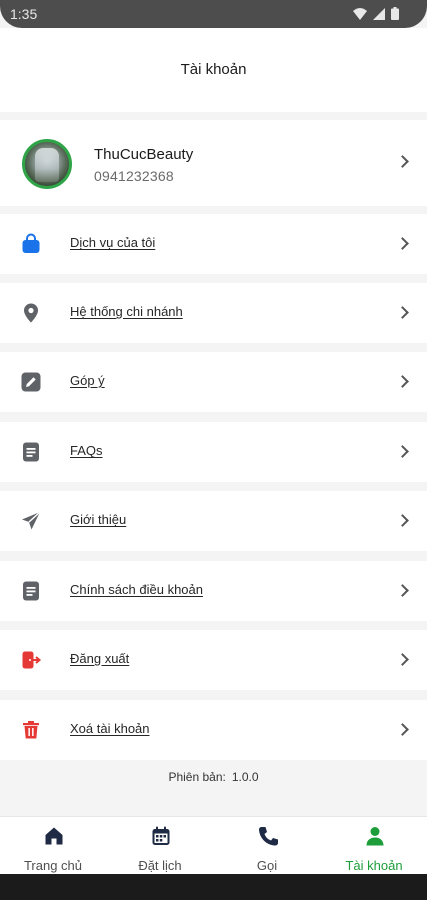 Image resolution: width=427 pixels, height=900 pixels. Describe the element at coordinates (53, 846) in the screenshot. I see `nav-tab-home: Trang chủ` at that location.